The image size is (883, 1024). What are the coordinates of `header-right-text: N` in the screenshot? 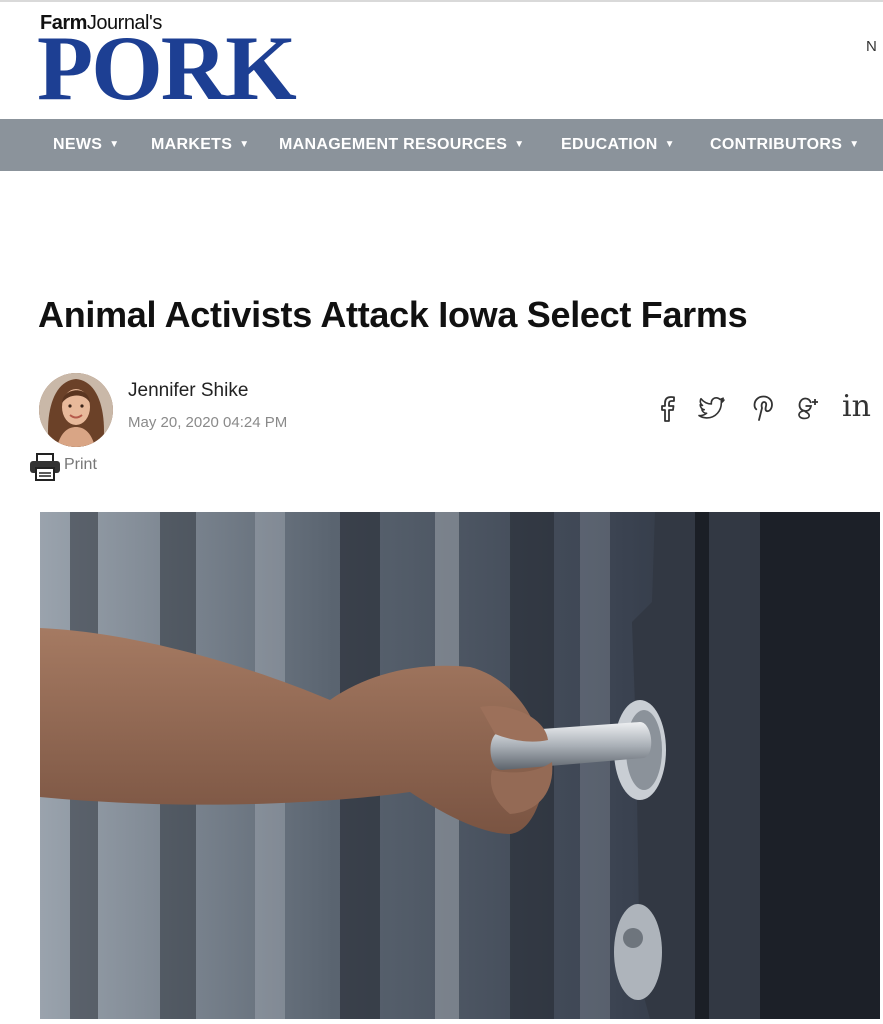 It's located at (871, 46).